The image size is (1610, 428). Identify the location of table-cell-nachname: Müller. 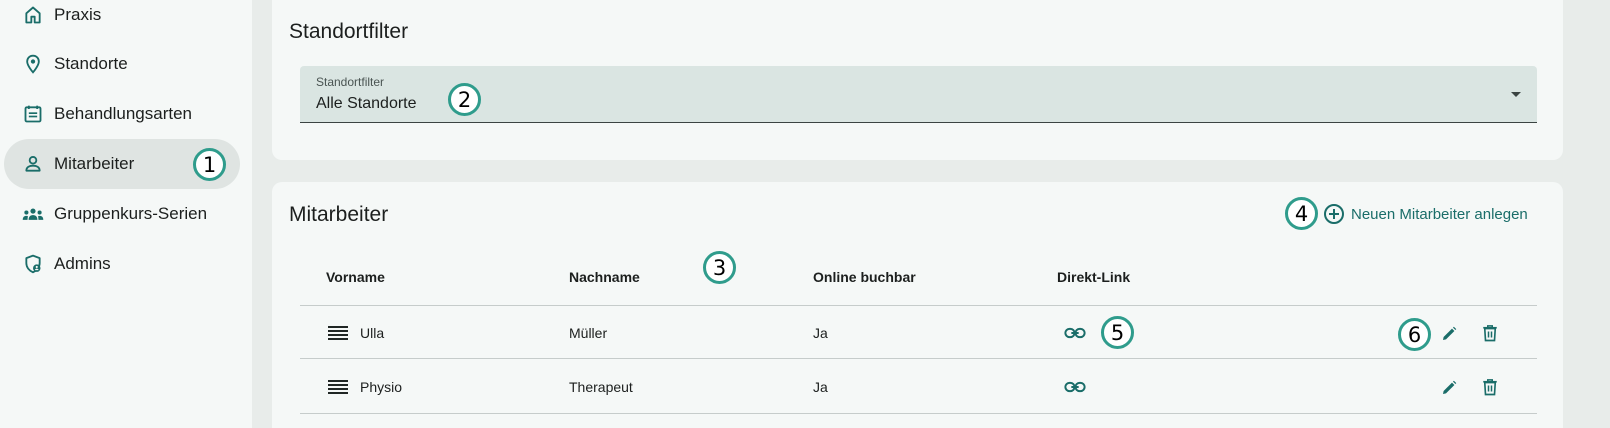
(588, 333).